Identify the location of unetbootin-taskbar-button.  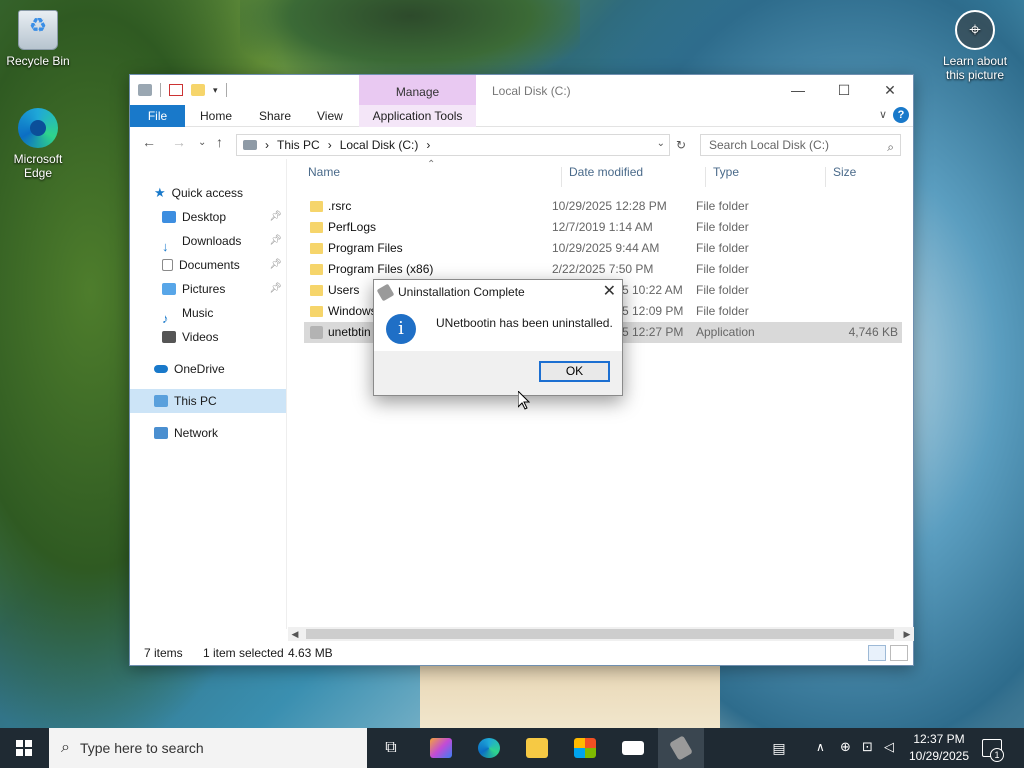
(681, 748).